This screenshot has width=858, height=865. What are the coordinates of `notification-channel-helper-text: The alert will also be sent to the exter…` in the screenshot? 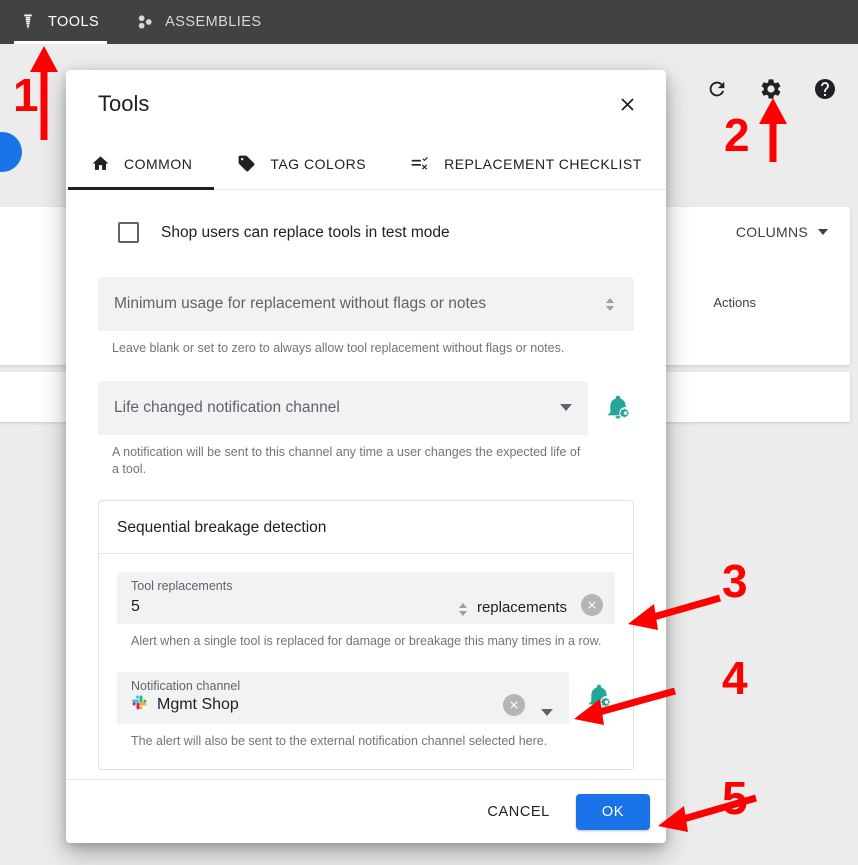 It's located at (339, 740).